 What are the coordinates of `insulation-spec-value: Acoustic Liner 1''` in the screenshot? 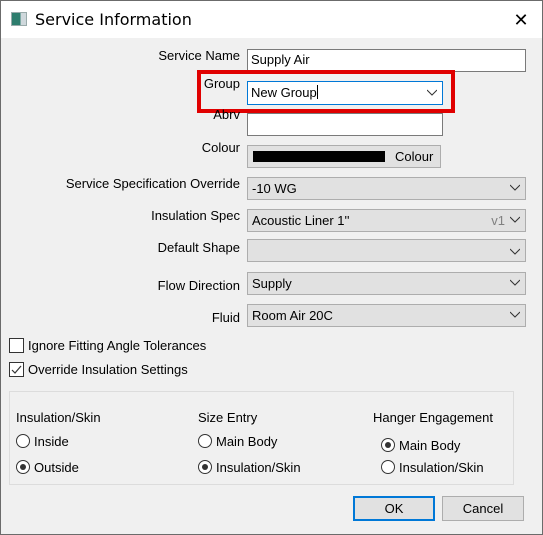 It's located at (301, 220).